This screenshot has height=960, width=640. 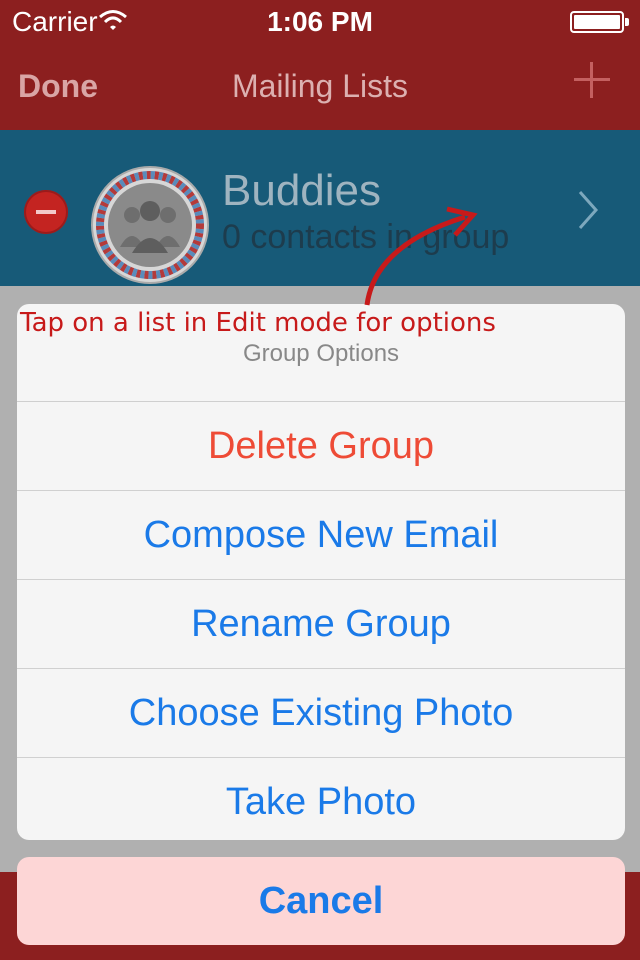 I want to click on page-title: Mailing Lists, so click(x=320, y=86).